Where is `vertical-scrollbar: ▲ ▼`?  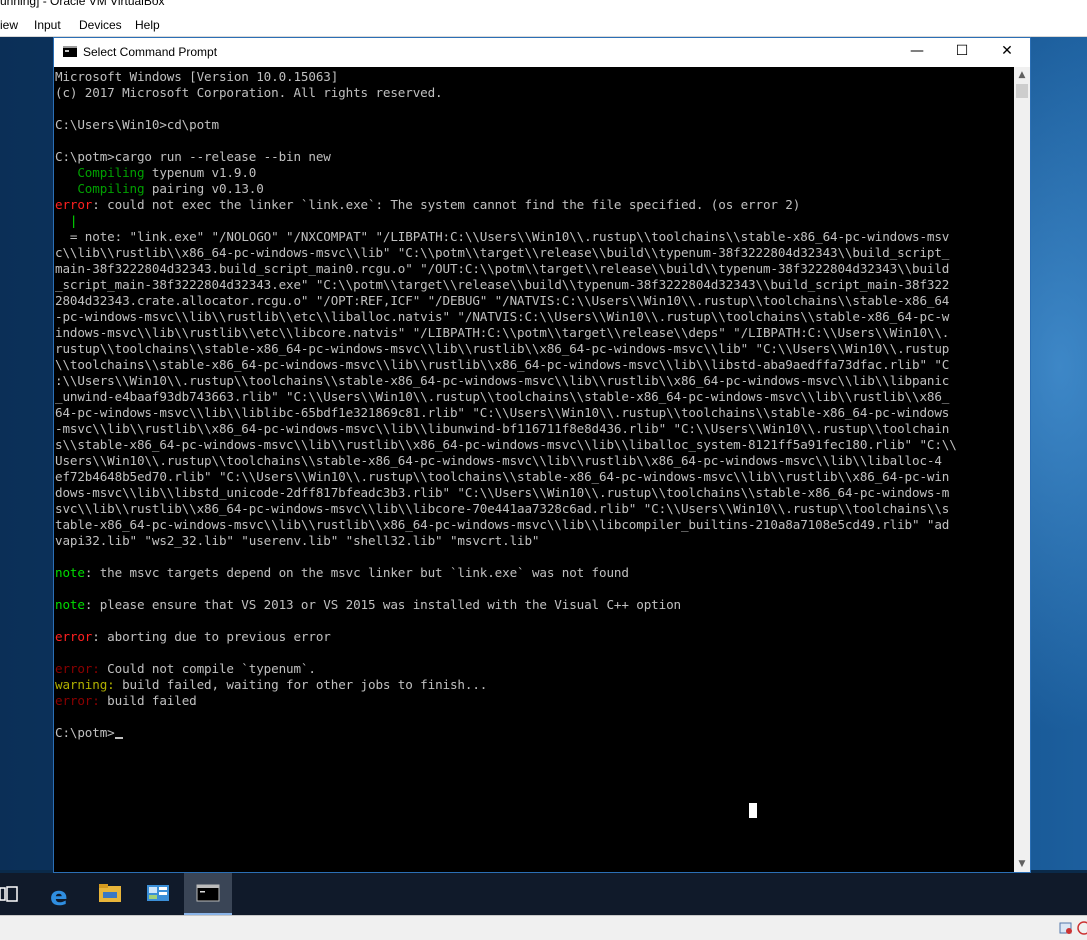 vertical-scrollbar: ▲ ▼ is located at coordinates (1022, 469).